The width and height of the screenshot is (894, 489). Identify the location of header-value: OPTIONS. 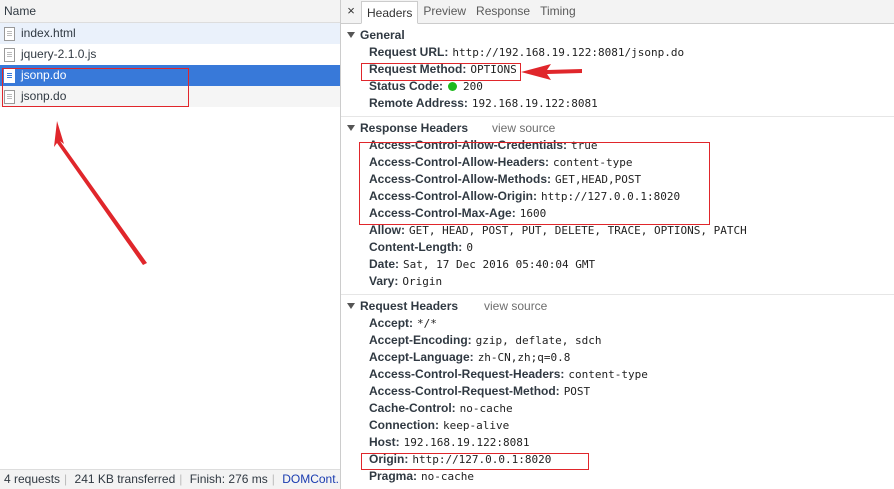
(493, 69).